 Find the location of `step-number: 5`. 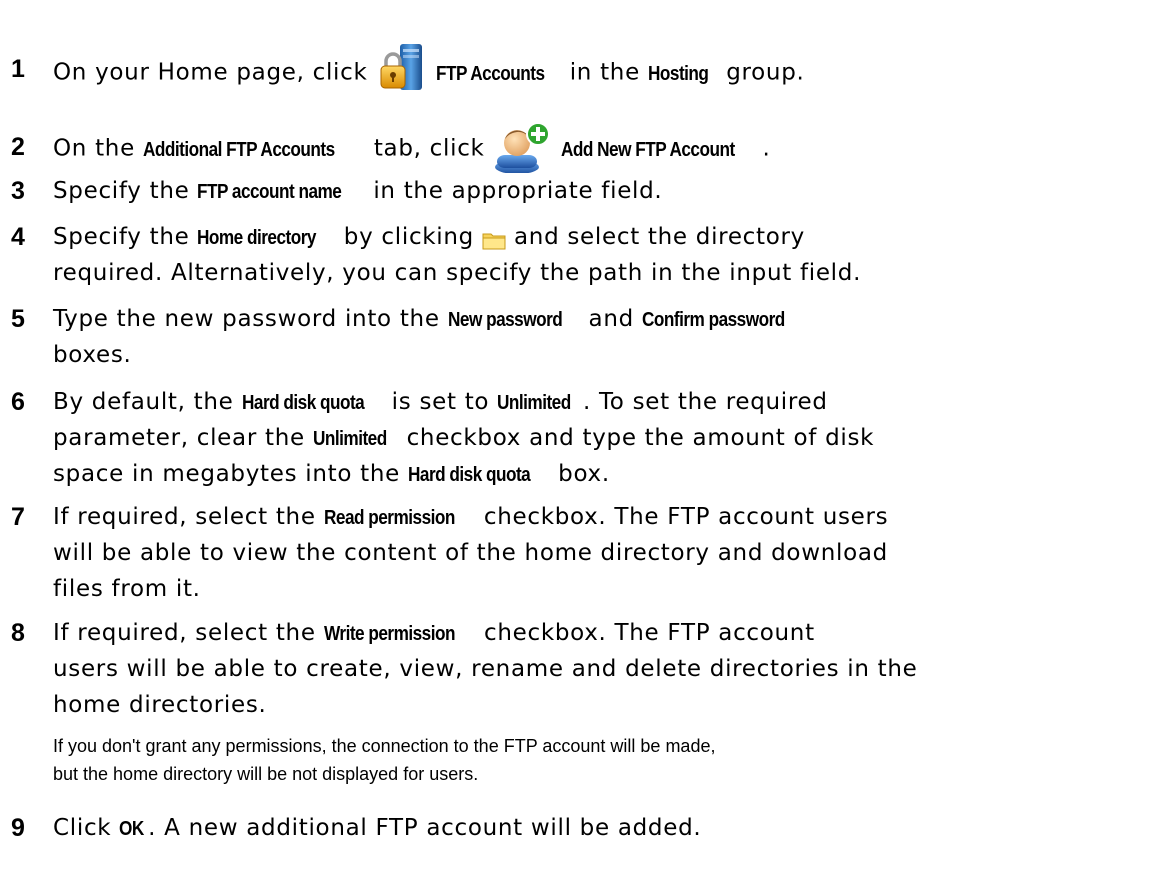

step-number: 5 is located at coordinates (18, 319).